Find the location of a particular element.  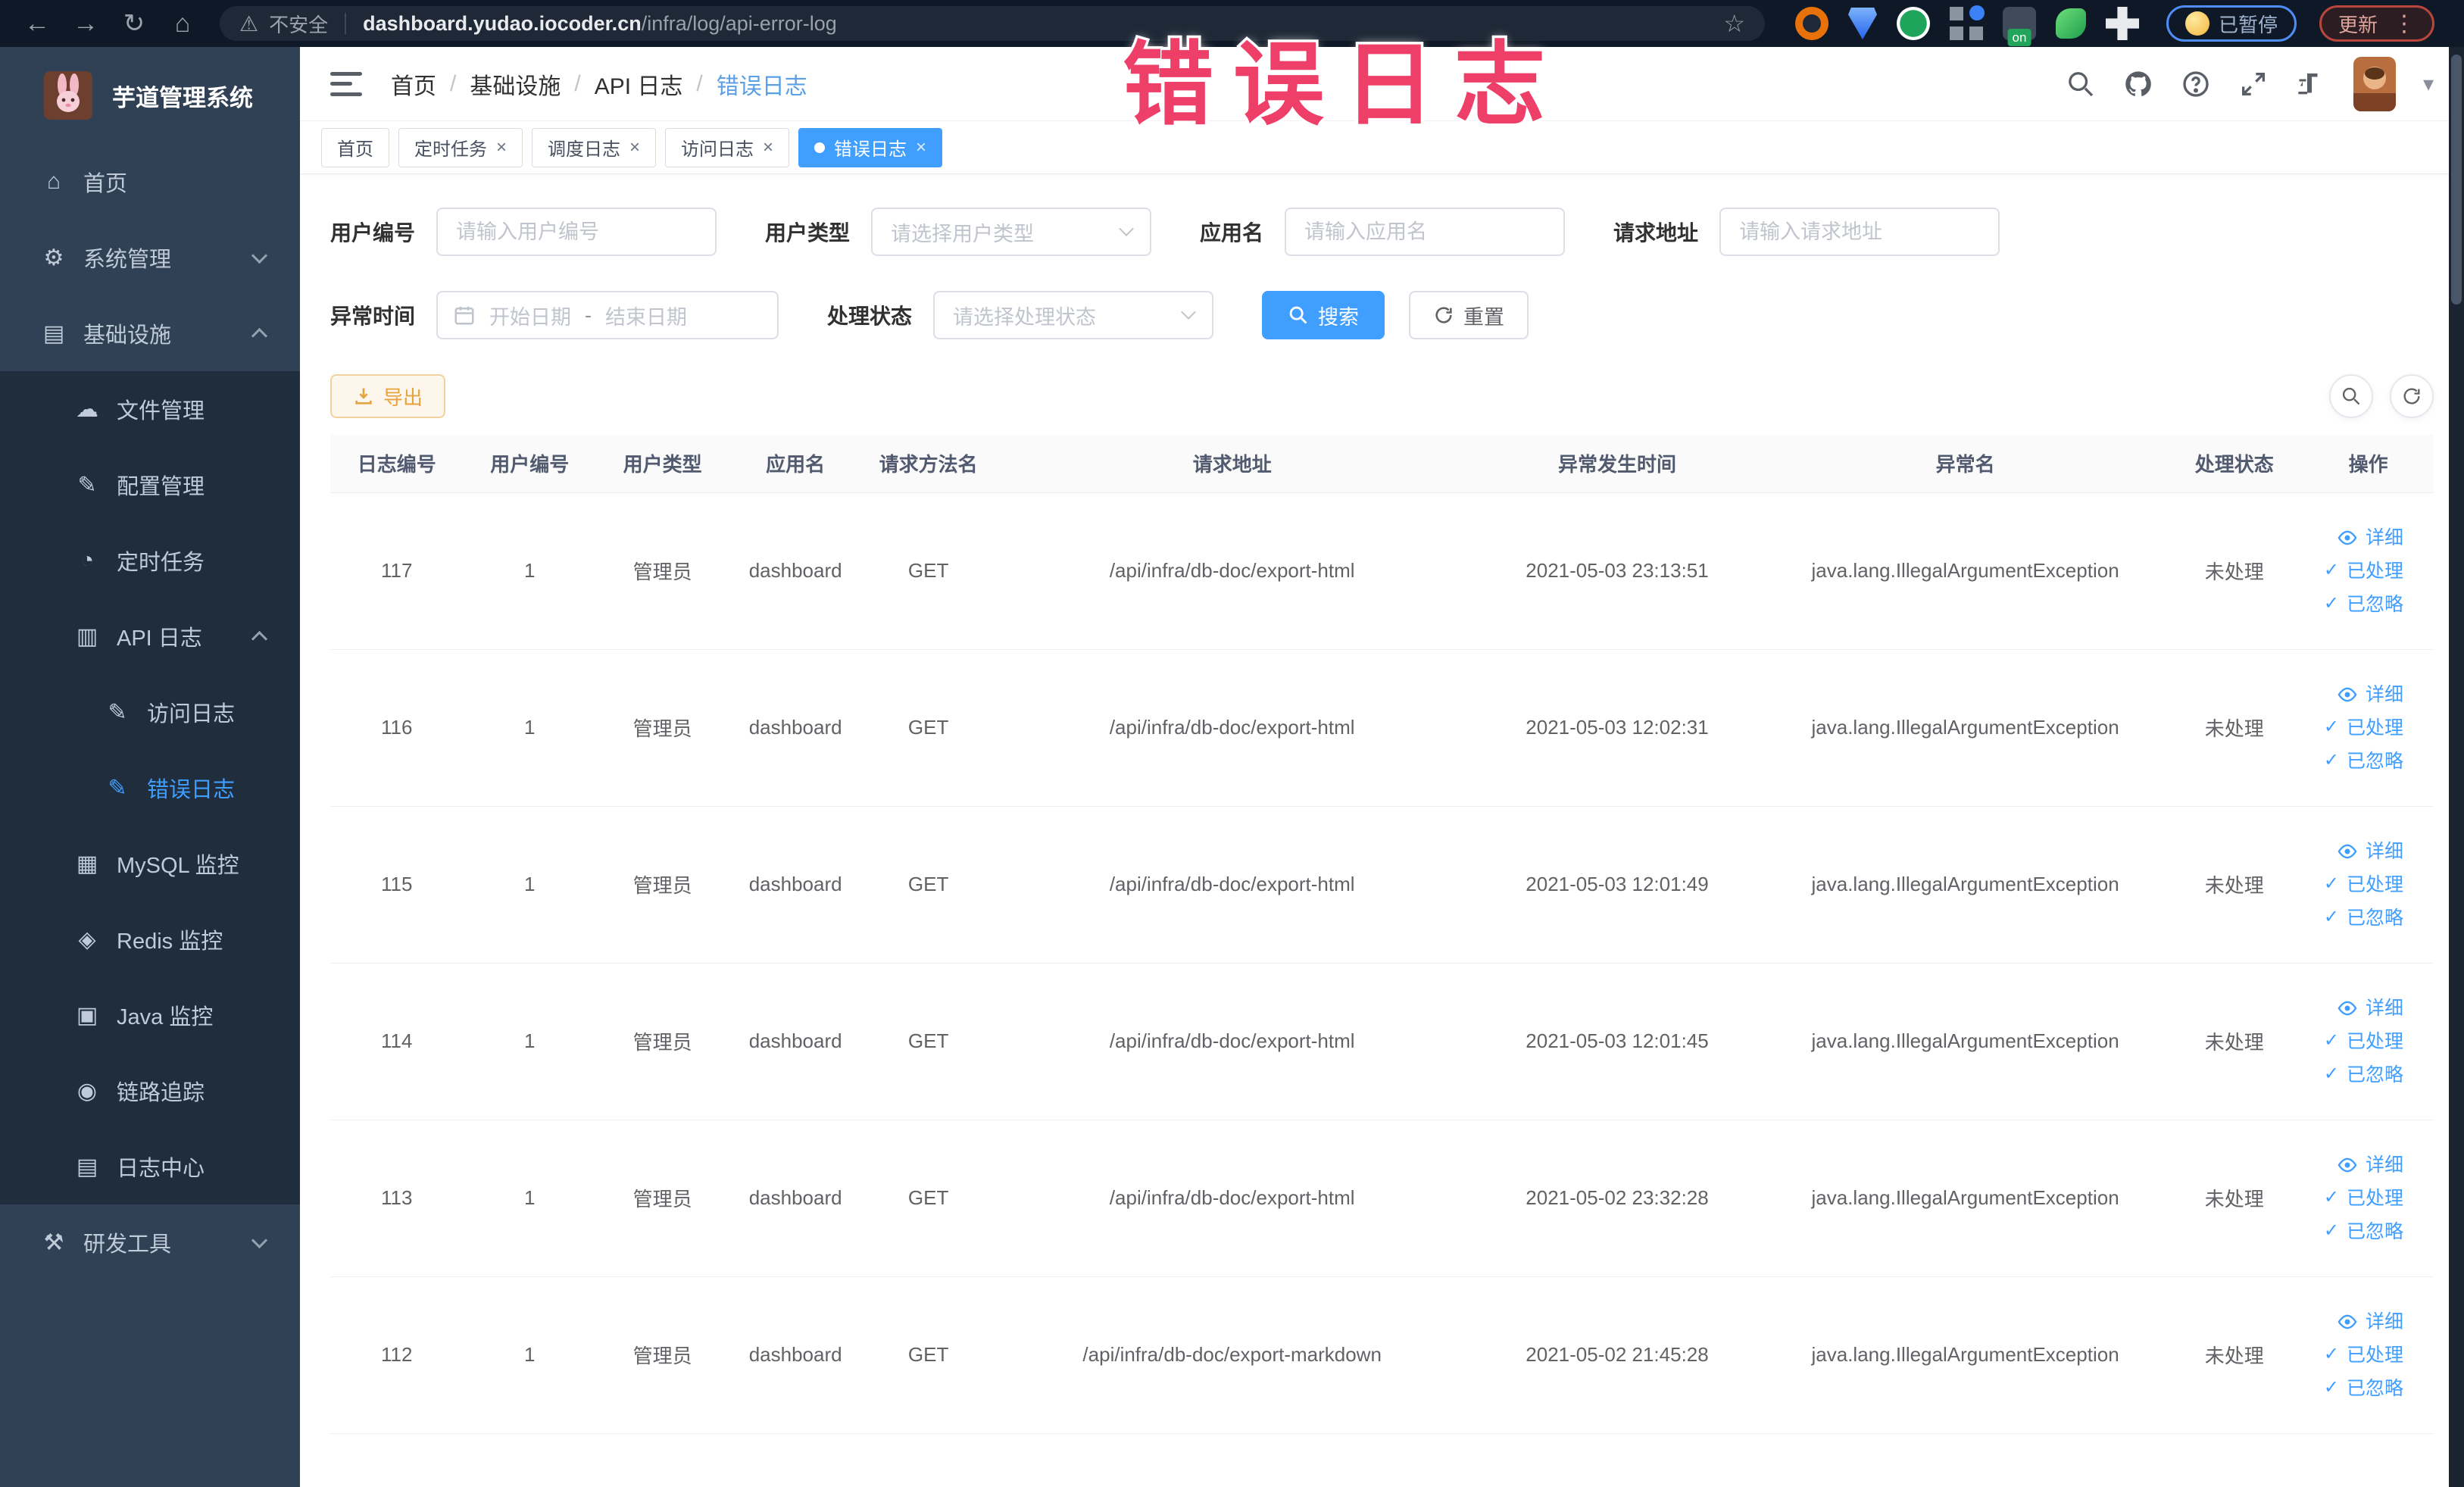

sidebar-item-Java 监控: ▣ Java 监控 is located at coordinates (150, 1015).